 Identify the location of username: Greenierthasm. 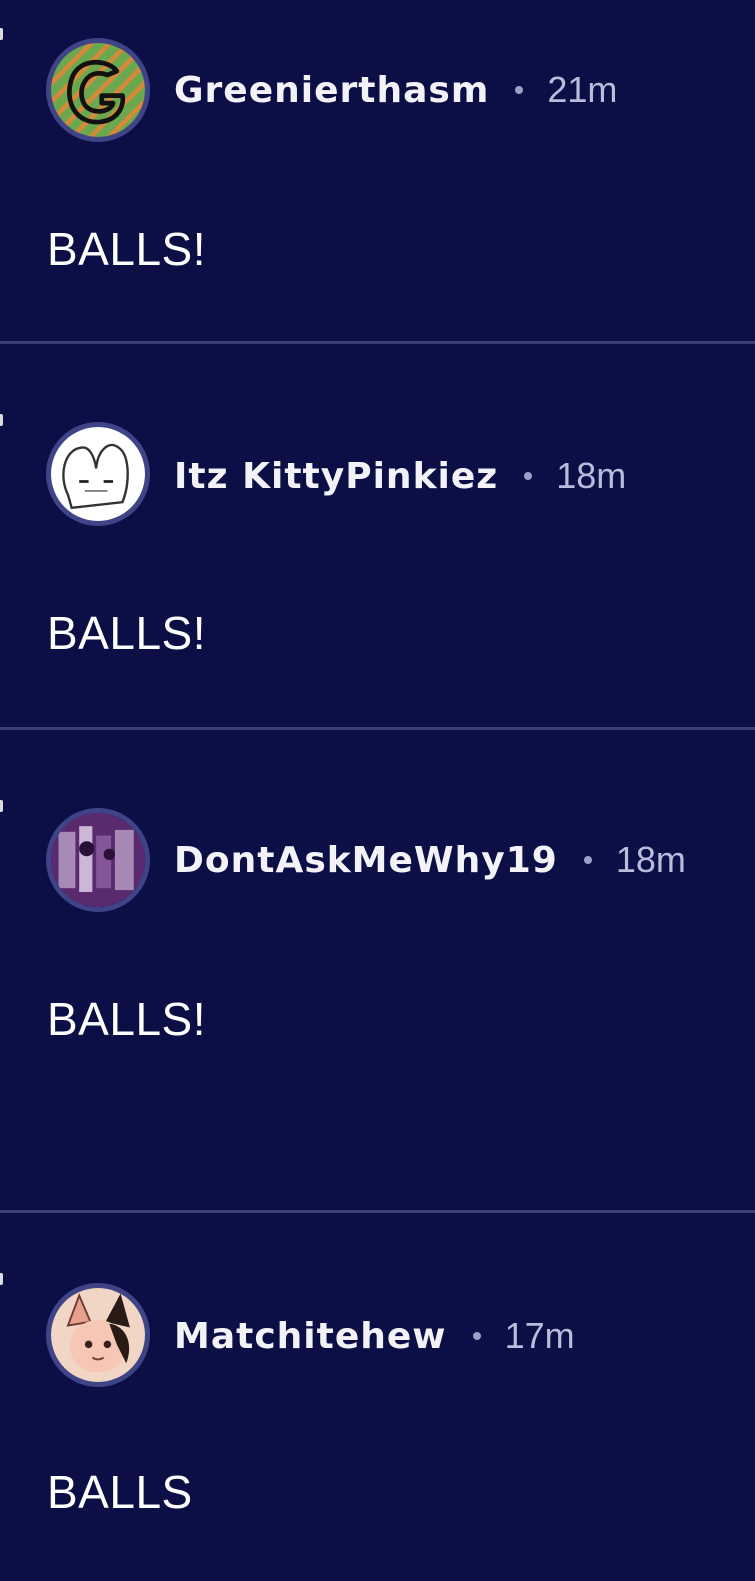
(331, 90).